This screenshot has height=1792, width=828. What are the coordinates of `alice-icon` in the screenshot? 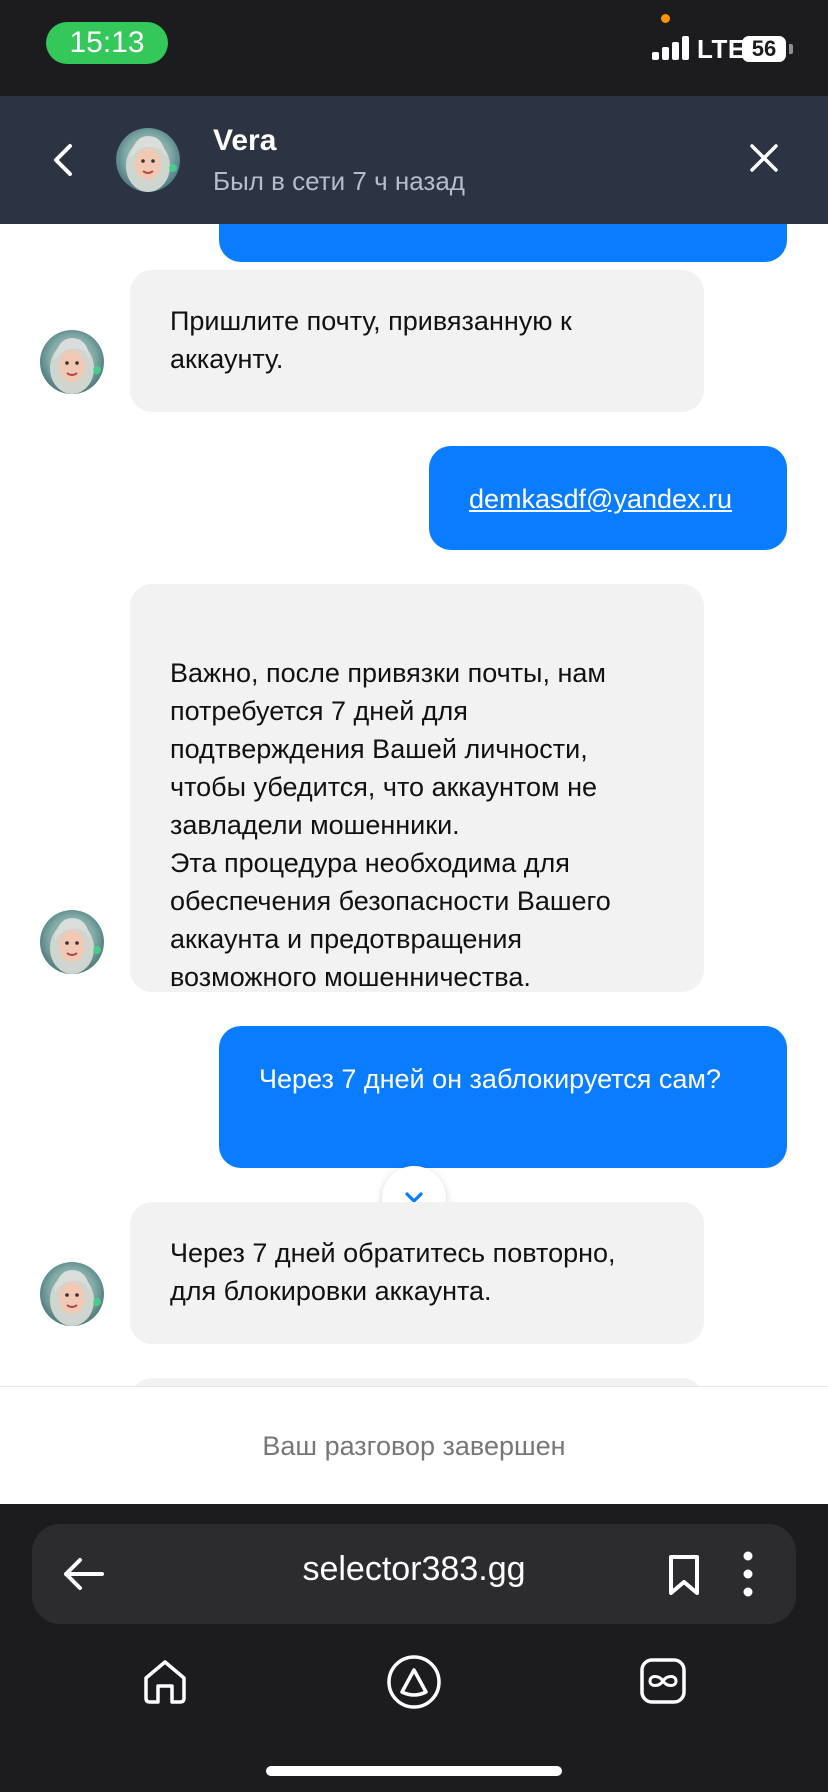 It's located at (414, 1682).